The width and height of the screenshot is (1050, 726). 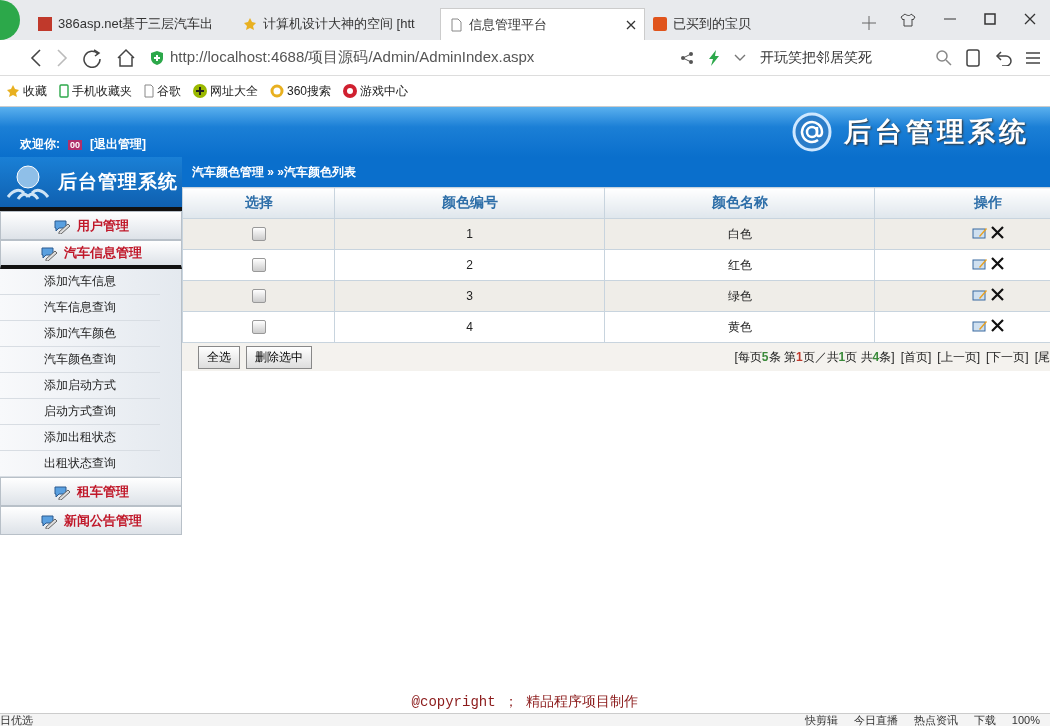 I want to click on plus-circle-icon, so click(x=200, y=91).